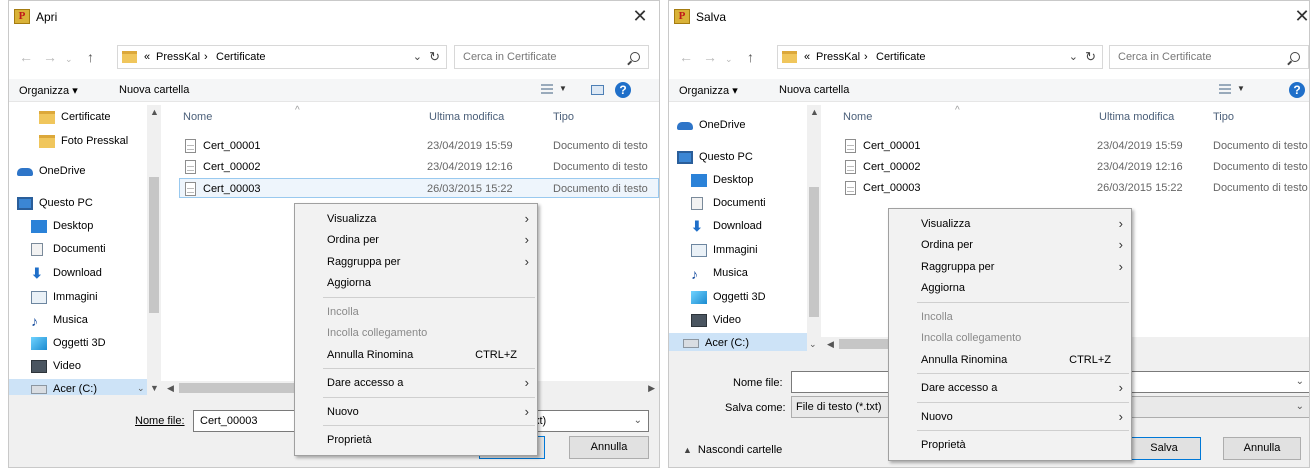  Describe the element at coordinates (1262, 448) in the screenshot. I see `cancel-button: Annulla` at that location.